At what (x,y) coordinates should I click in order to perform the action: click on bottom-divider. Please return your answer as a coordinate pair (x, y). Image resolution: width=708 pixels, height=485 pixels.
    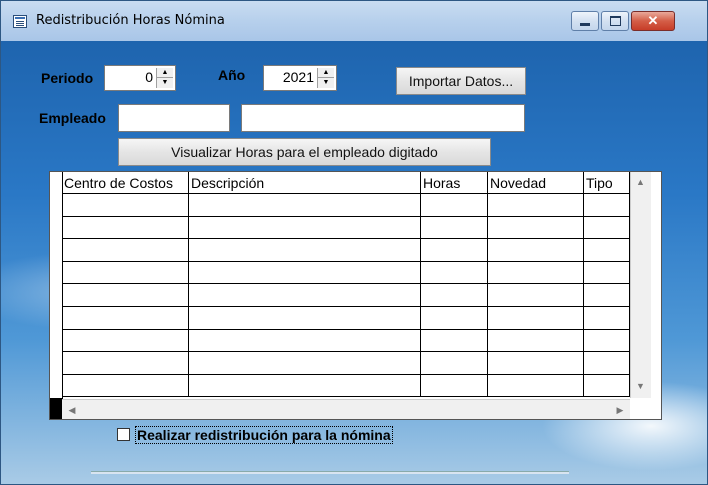
    Looking at the image, I should click on (330, 472).